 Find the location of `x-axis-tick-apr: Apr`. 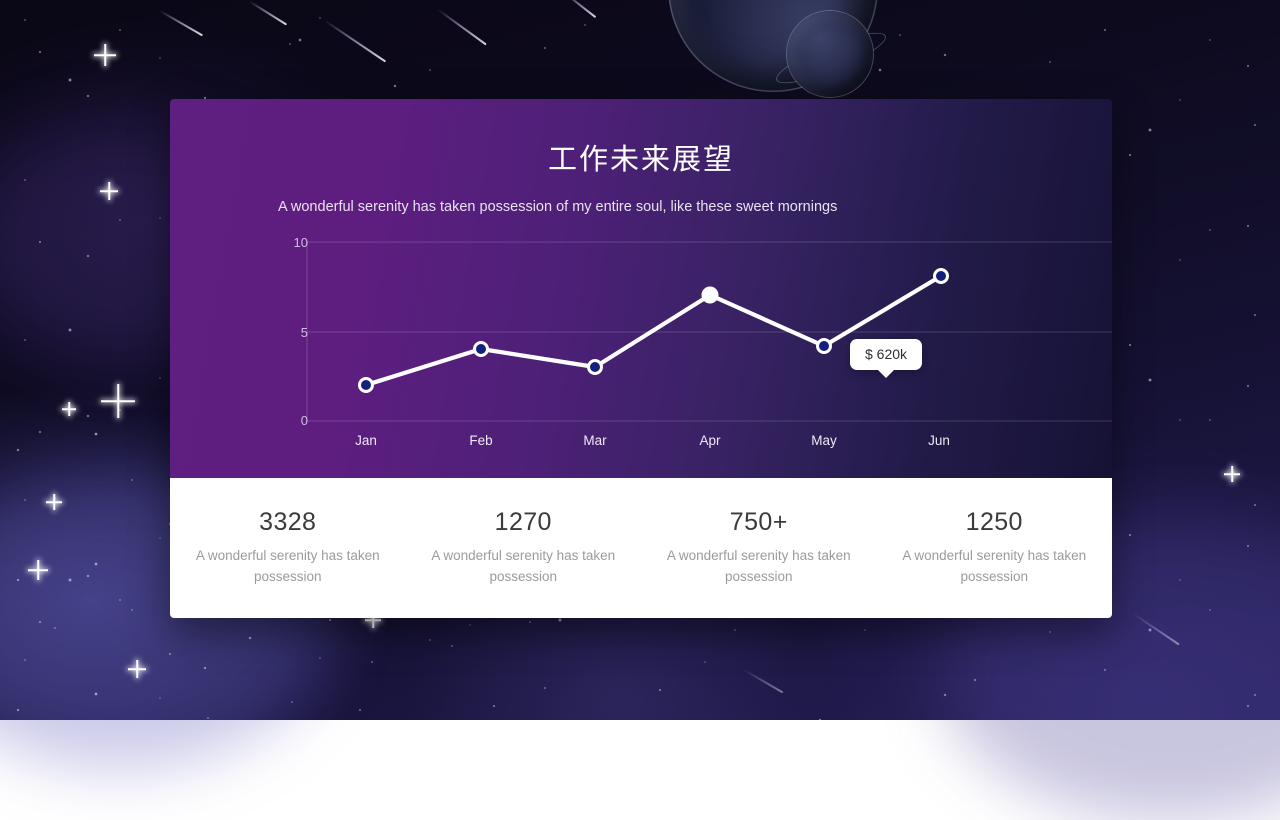

x-axis-tick-apr: Apr is located at coordinates (710, 440).